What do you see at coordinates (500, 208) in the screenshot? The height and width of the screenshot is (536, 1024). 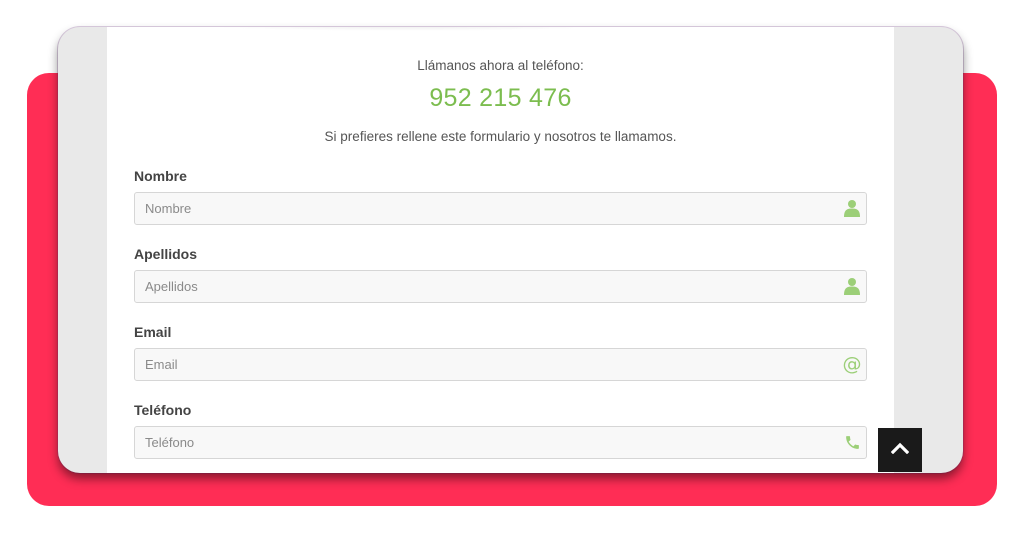 I see `nombre-input` at bounding box center [500, 208].